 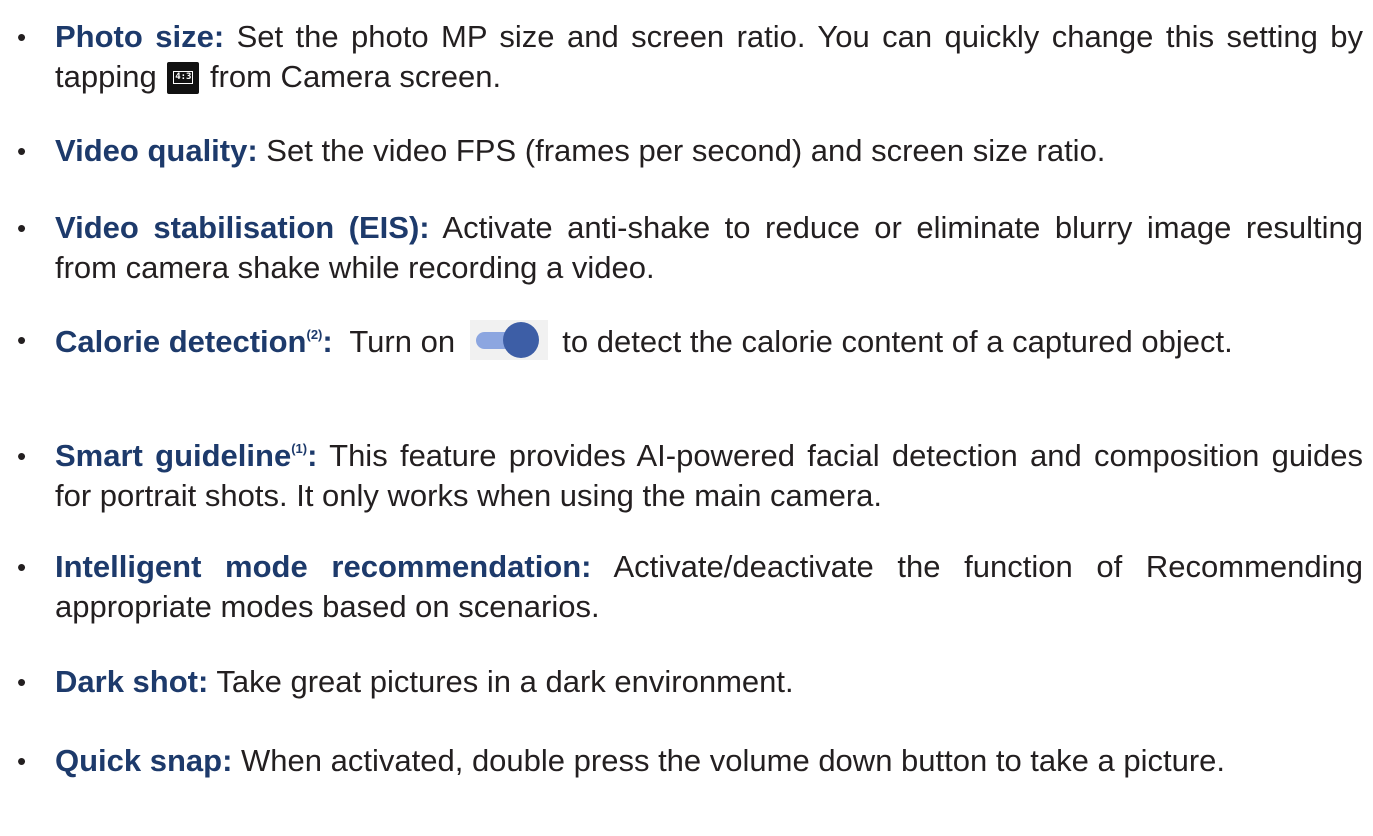 What do you see at coordinates (144, 760) in the screenshot?
I see `term-quick-snap: Quick snap:` at bounding box center [144, 760].